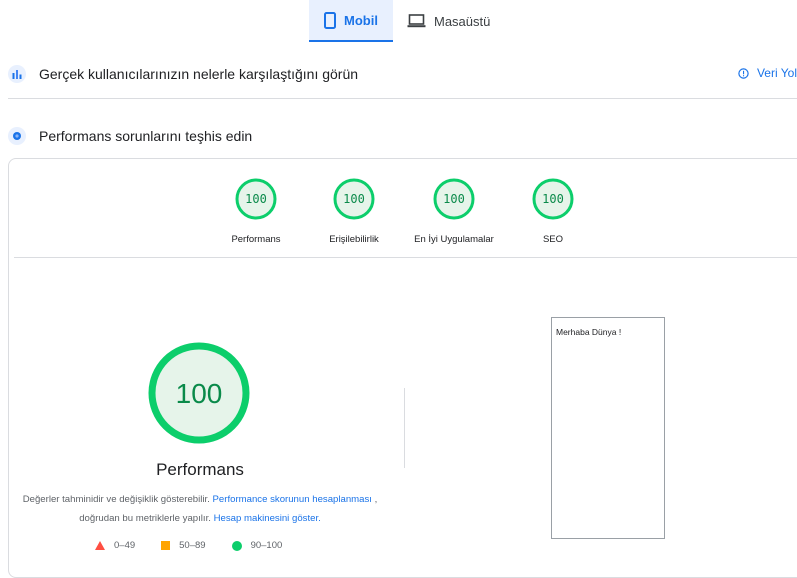 The height and width of the screenshot is (578, 797). Describe the element at coordinates (404, 428) in the screenshot. I see `vertical-divider` at that location.